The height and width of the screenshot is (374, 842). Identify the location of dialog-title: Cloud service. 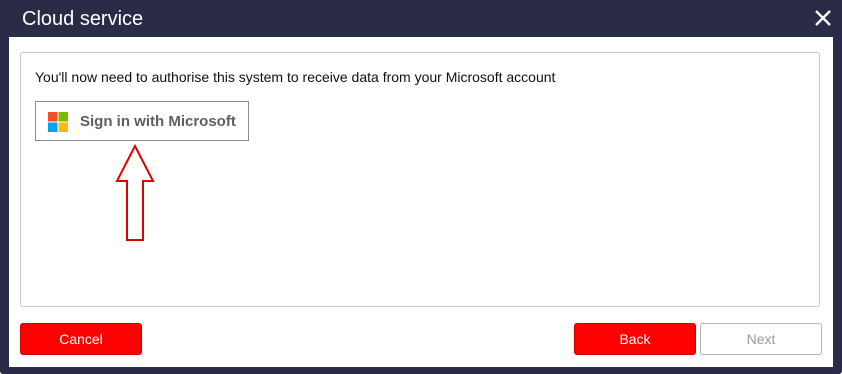
(83, 19).